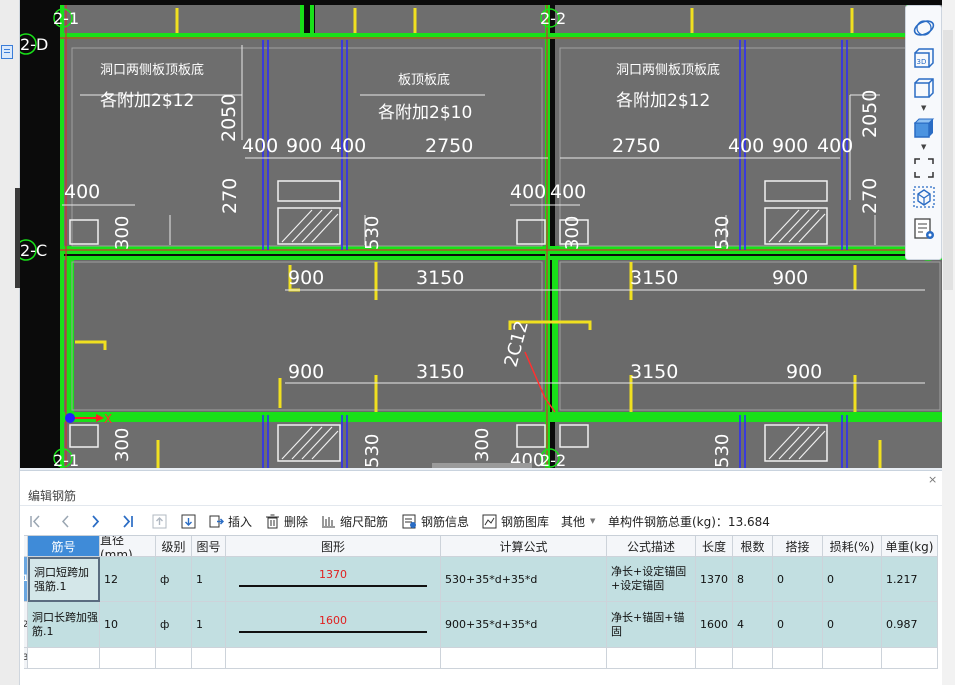  Describe the element at coordinates (37, 521) in the screenshot. I see `first-button` at that location.